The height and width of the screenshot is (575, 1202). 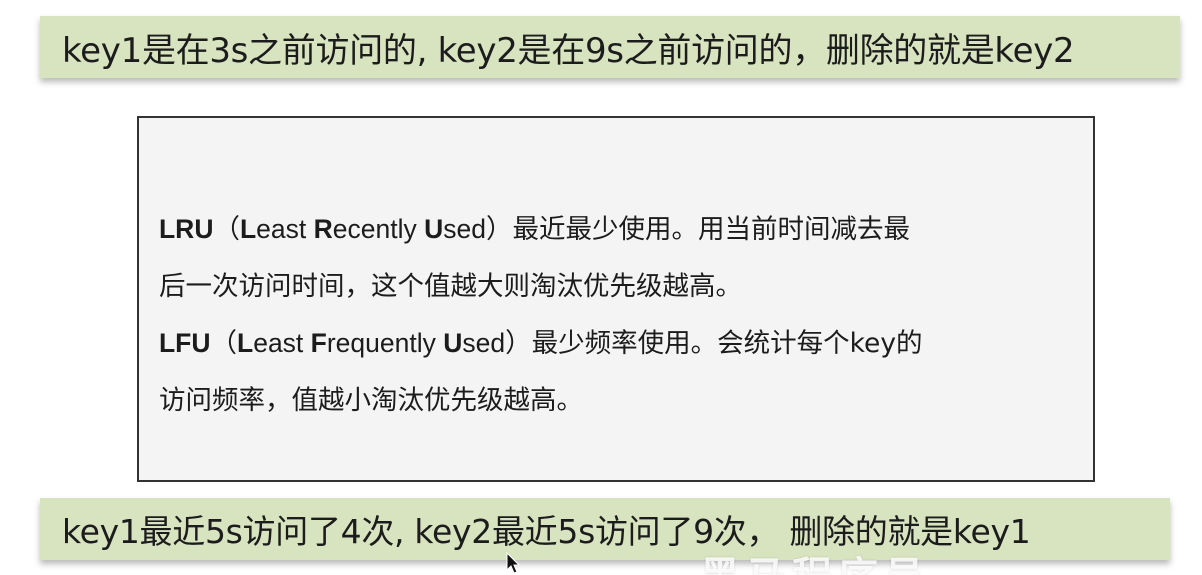 What do you see at coordinates (499, 229) in the screenshot?
I see `lru-close-paren: ）` at bounding box center [499, 229].